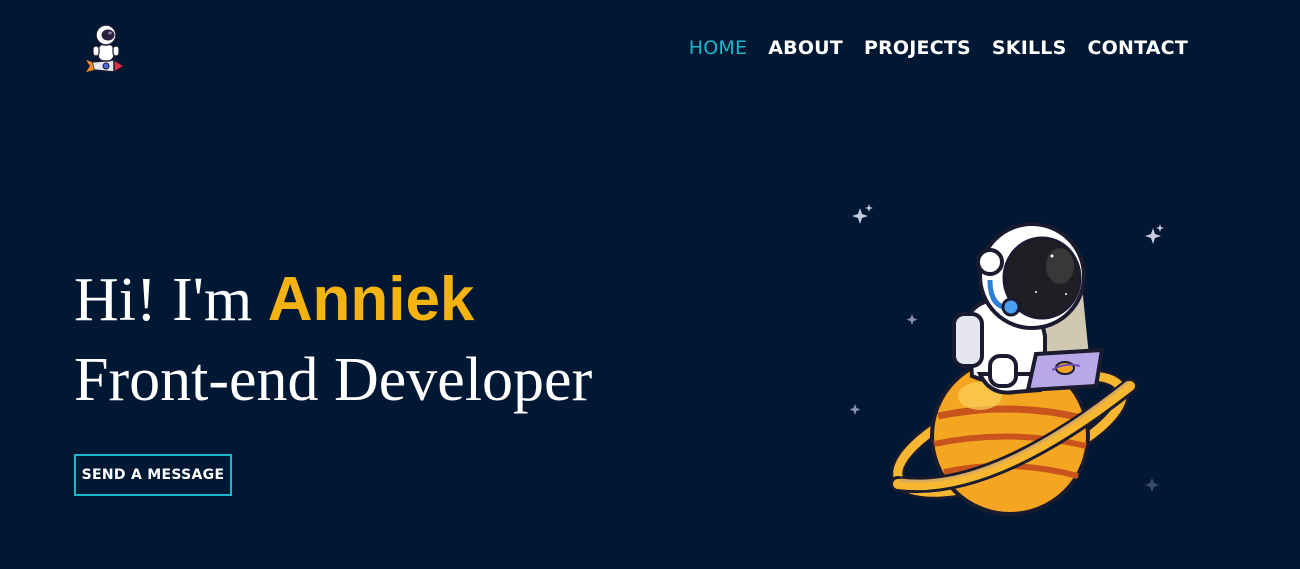 Image resolution: width=1300 pixels, height=569 pixels. I want to click on hero-greeting-line: Hi! I'm Anniek, so click(333, 300).